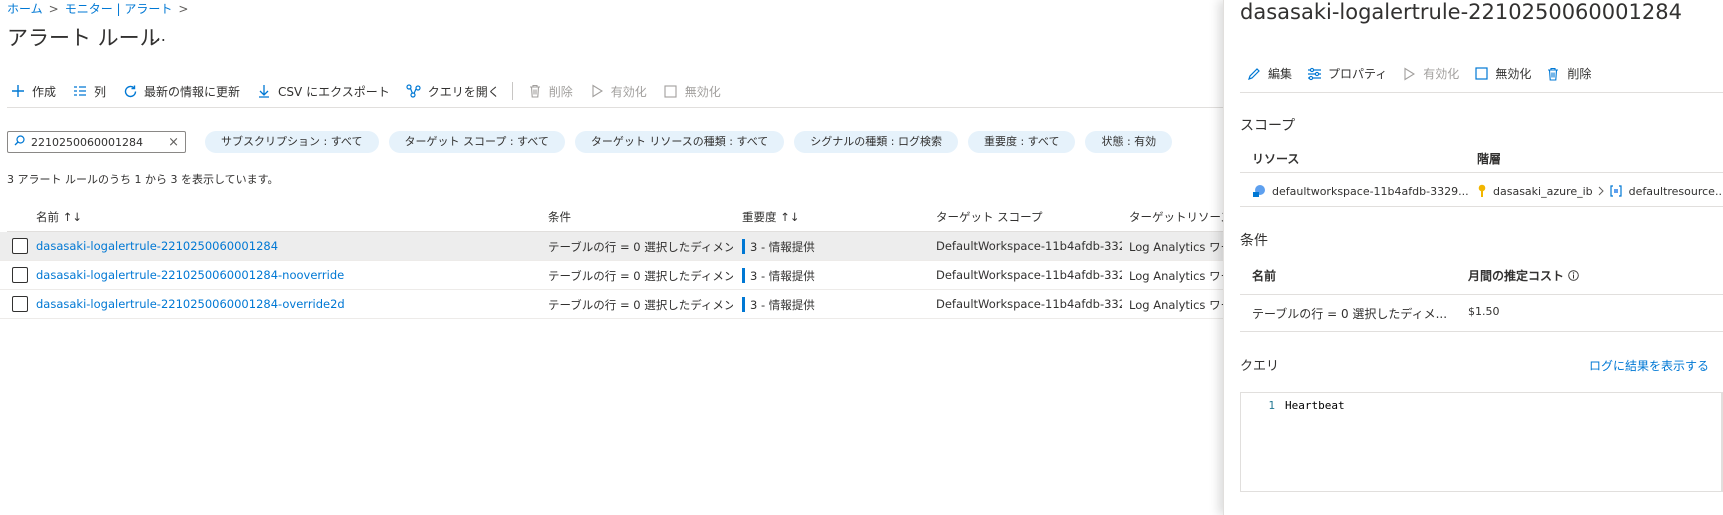  I want to click on create-button: 作成, so click(33, 91).